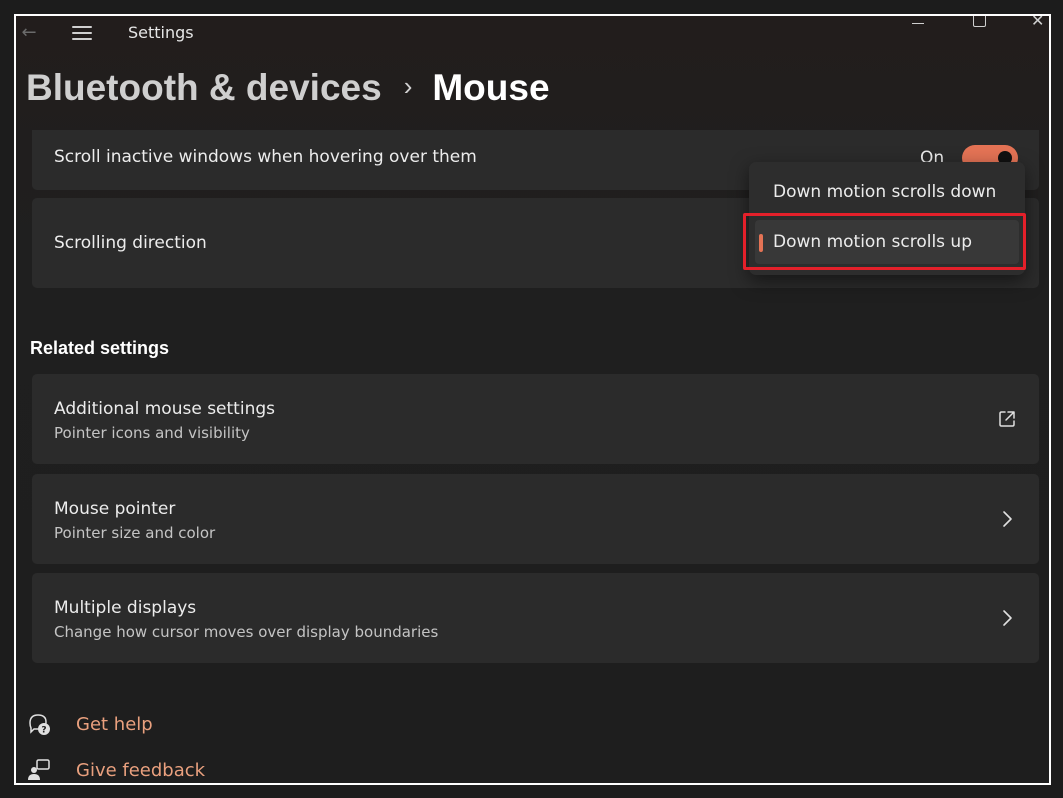 The image size is (1063, 798). I want to click on related-item-title: Additional mouse settings, so click(164, 409).